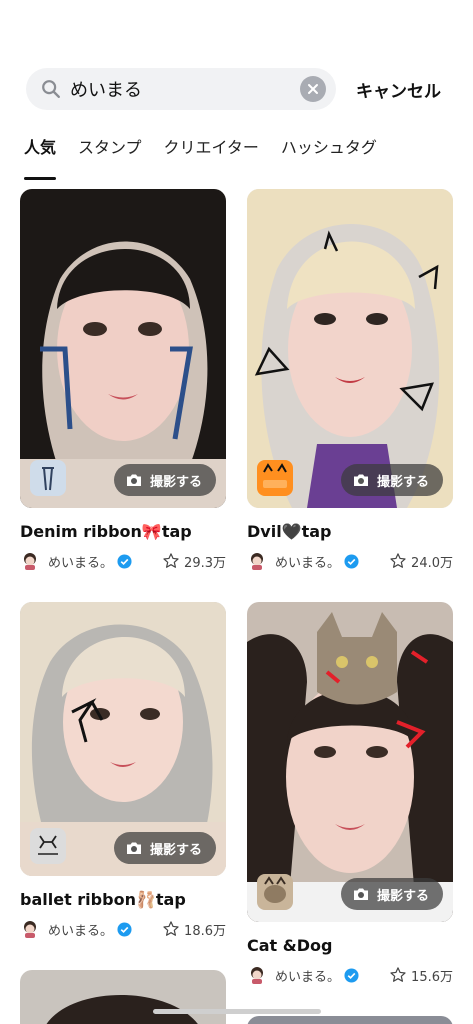 Image resolution: width=473 pixels, height=1024 pixels. I want to click on search-input, so click(185, 89).